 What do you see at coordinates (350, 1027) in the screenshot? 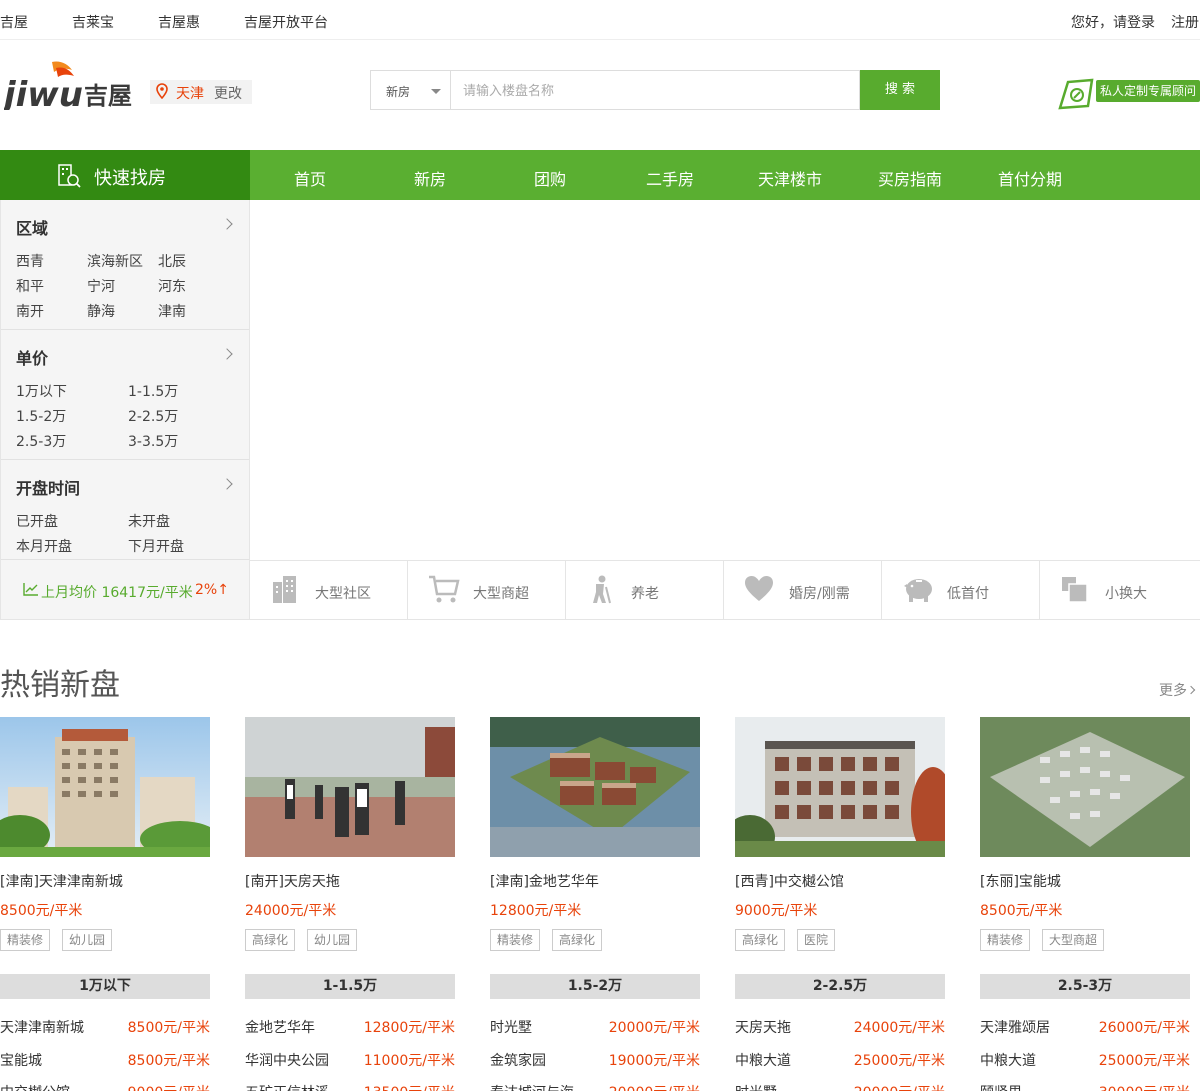
I see `list-item: 金地艺华年 12800元/平米` at bounding box center [350, 1027].